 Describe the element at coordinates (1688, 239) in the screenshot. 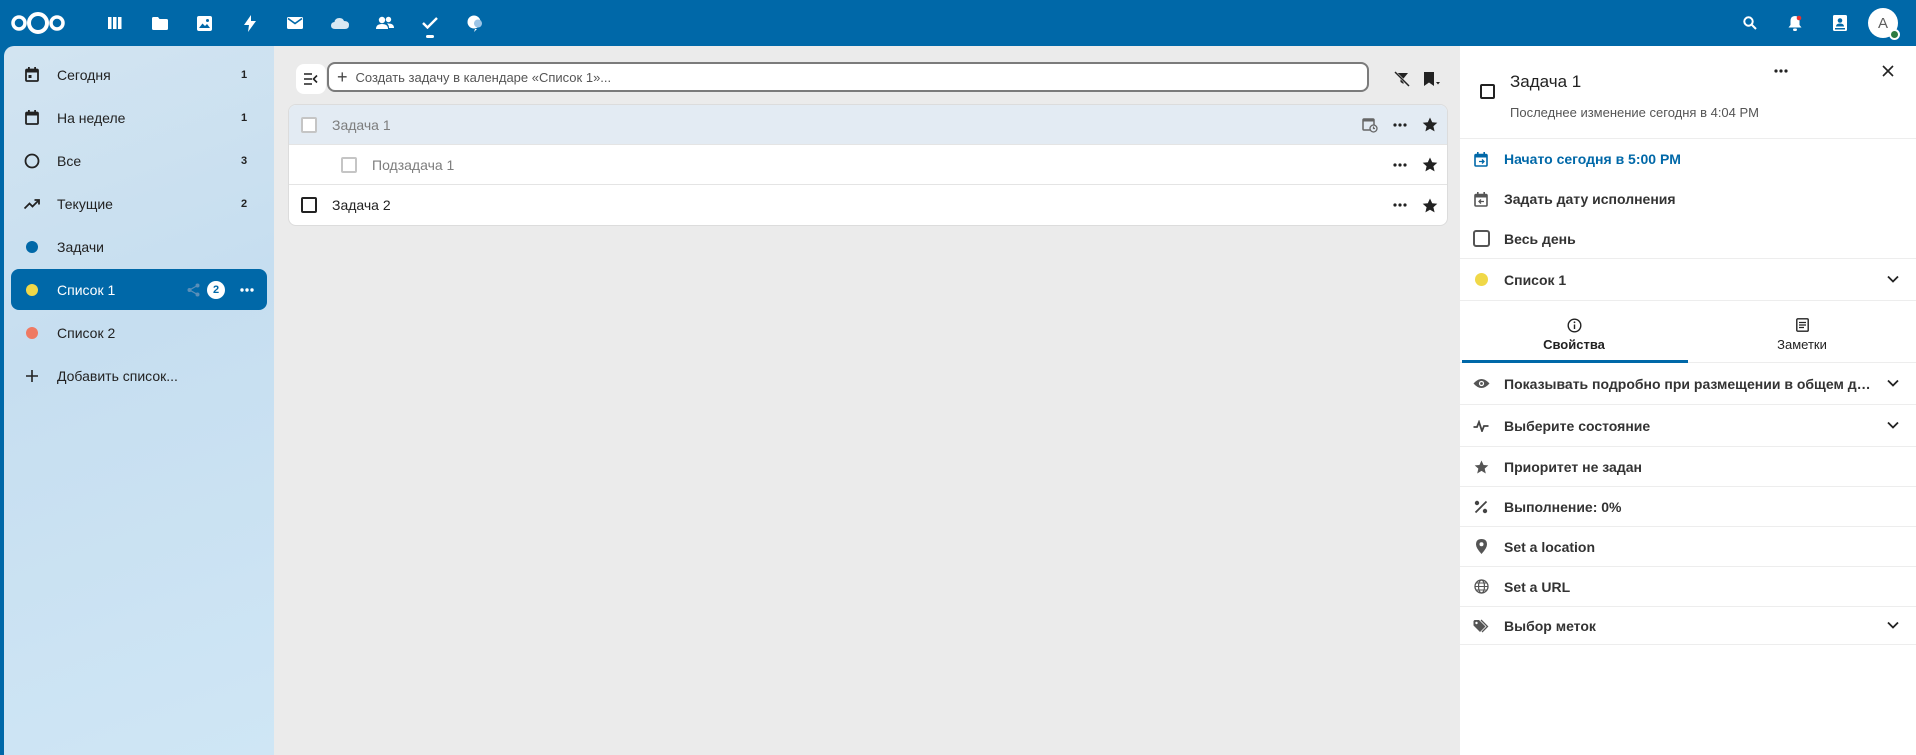

I see `all-day-row: Весь день` at that location.